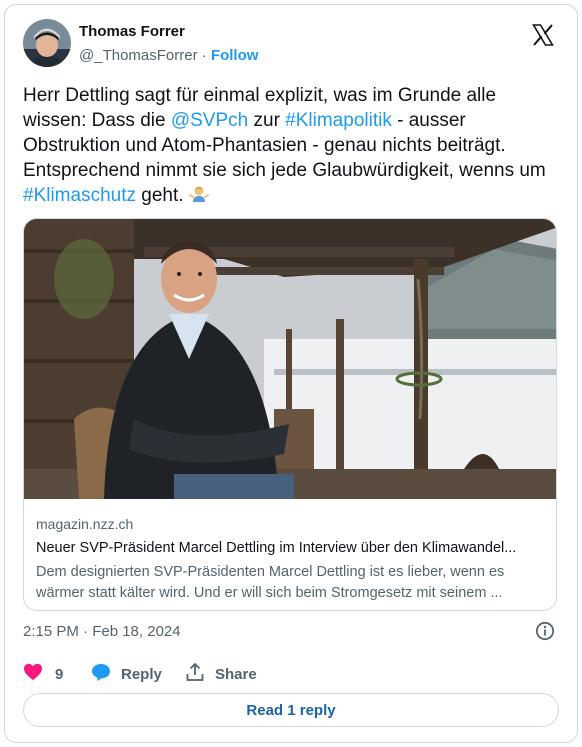 The height and width of the screenshot is (747, 582). I want to click on share-upload-icon, so click(195, 674).